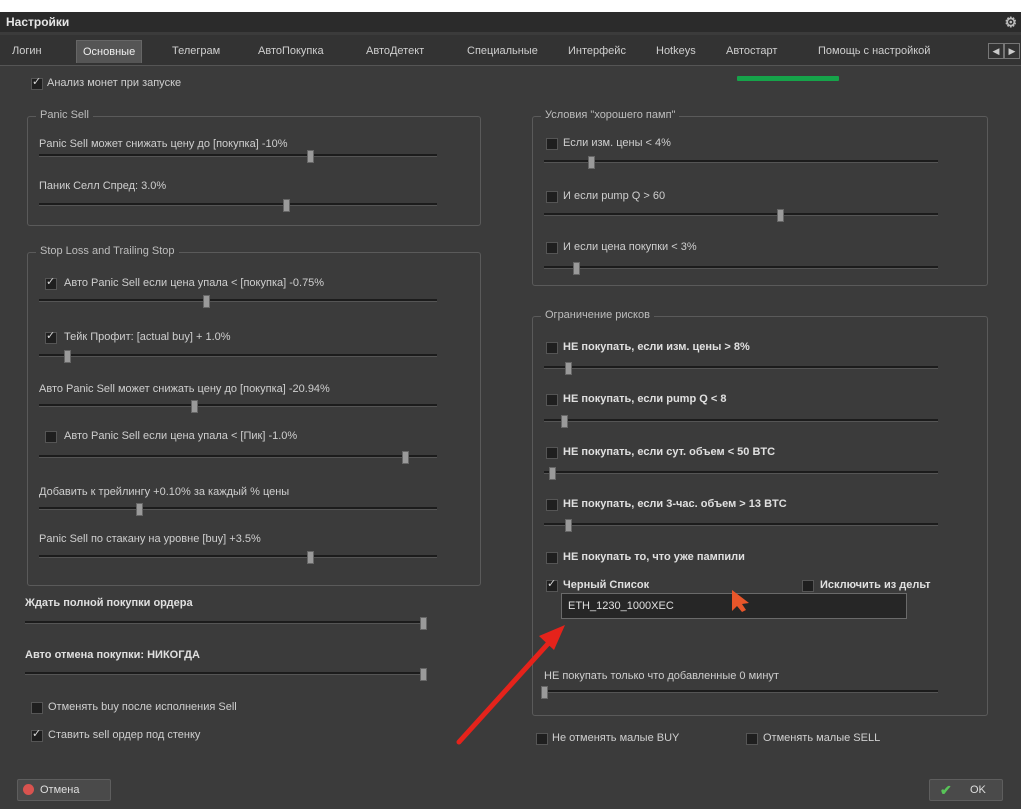 The width and height of the screenshot is (1021, 809). I want to click on take-profit-slider, so click(238, 356).